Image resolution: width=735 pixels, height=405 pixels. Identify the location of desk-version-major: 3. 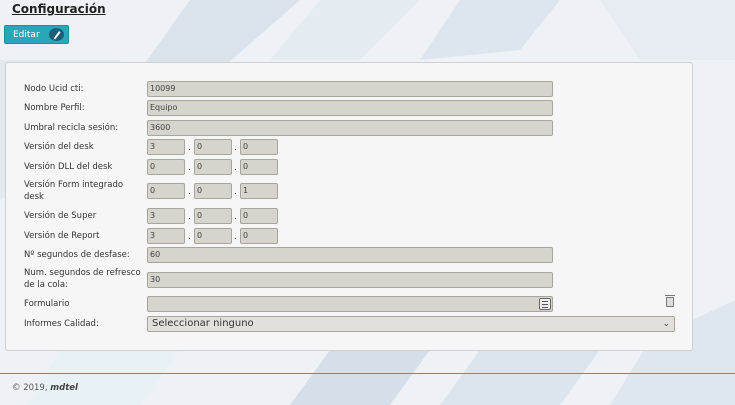
(166, 147).